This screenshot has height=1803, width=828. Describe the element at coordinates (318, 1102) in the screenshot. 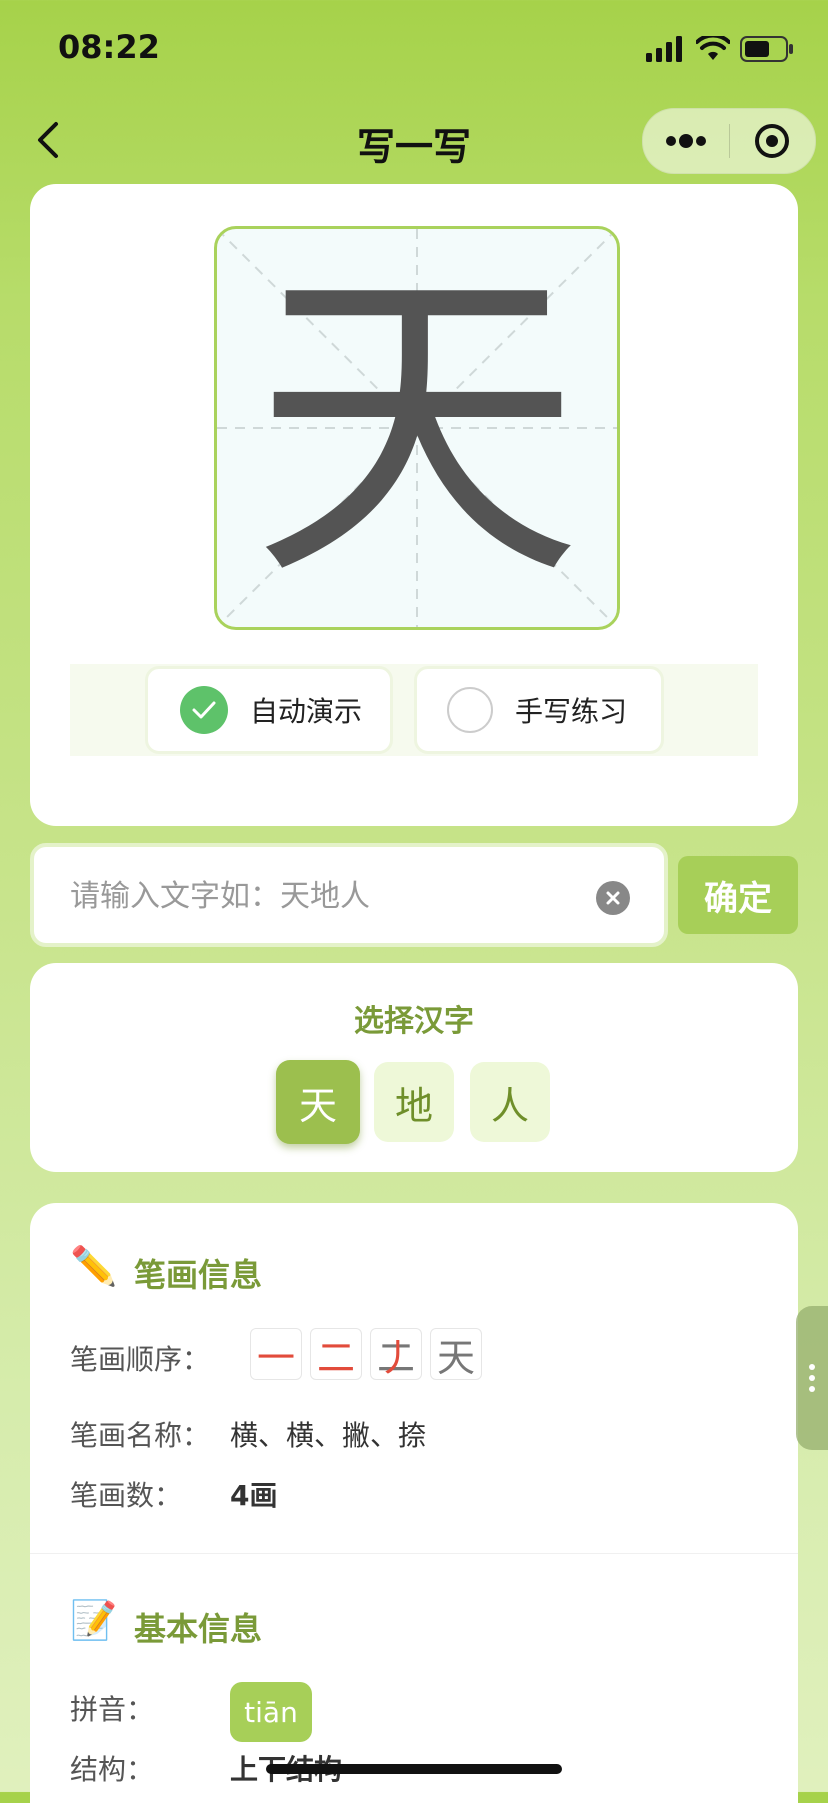

I see `char-option-tian: 天` at that location.